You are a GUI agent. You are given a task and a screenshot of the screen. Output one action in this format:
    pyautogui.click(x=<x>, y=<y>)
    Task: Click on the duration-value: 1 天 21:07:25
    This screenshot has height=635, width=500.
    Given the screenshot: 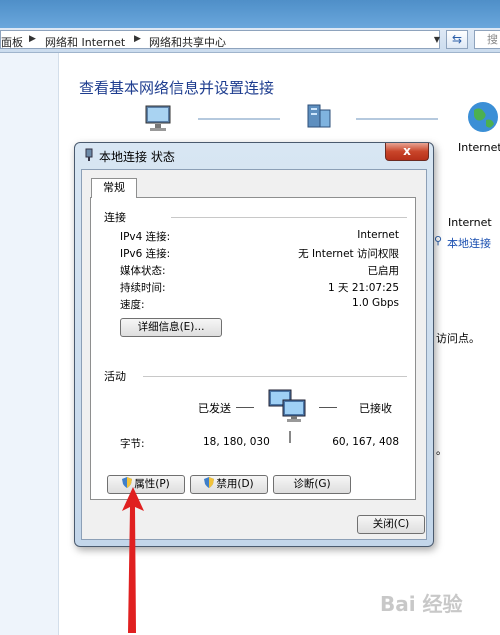 What is the action you would take?
    pyautogui.click(x=363, y=288)
    